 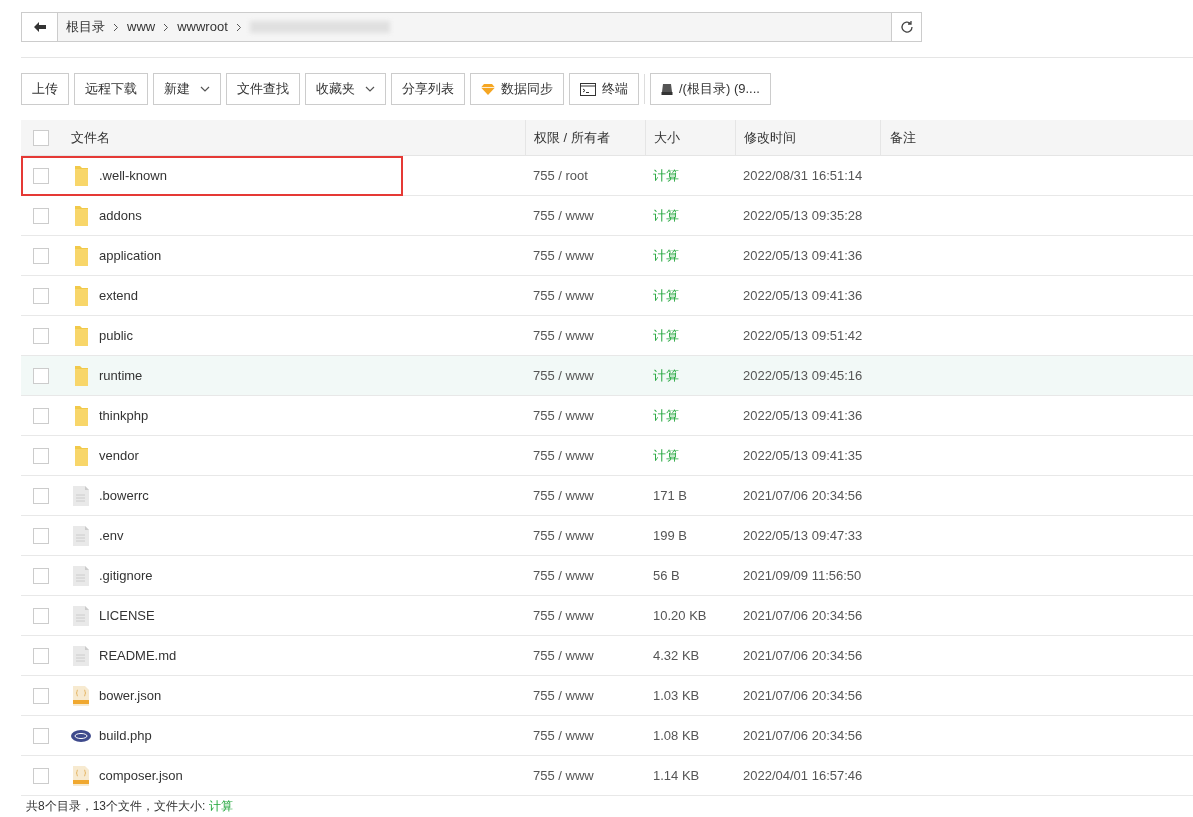 I want to click on size-cell: 1.03 KB, so click(x=676, y=695).